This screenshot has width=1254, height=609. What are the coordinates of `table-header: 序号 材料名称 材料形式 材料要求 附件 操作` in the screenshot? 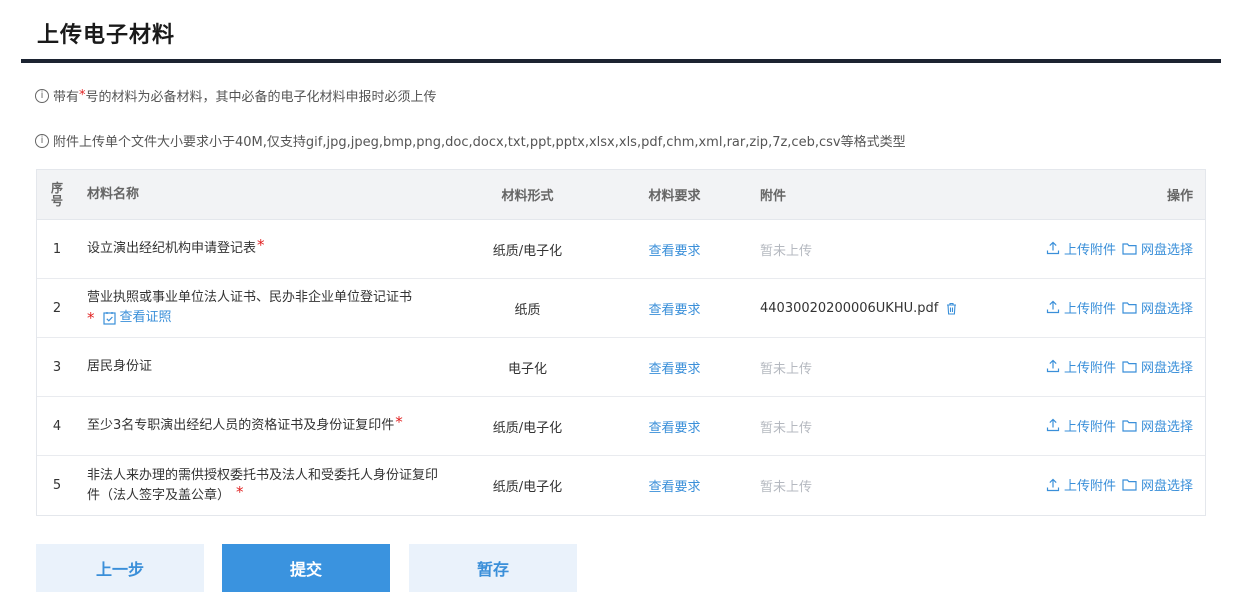 It's located at (621, 195).